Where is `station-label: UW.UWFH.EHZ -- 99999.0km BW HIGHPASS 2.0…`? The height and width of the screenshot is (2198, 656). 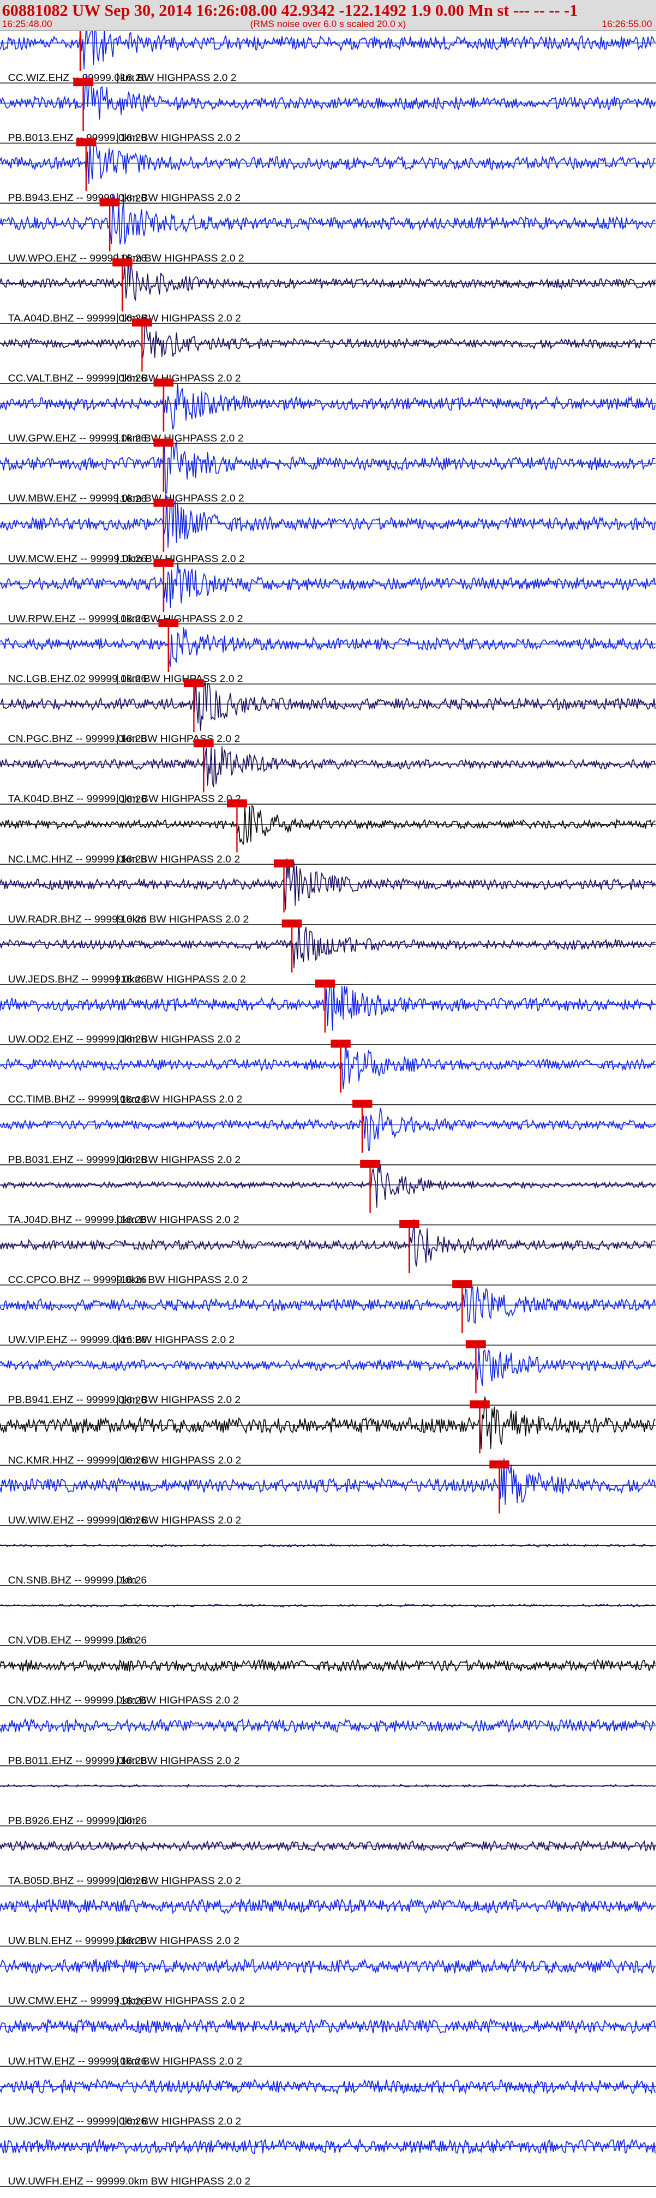 station-label: UW.UWFH.EHZ -- 99999.0km BW HIGHPASS 2.0… is located at coordinates (129, 2182).